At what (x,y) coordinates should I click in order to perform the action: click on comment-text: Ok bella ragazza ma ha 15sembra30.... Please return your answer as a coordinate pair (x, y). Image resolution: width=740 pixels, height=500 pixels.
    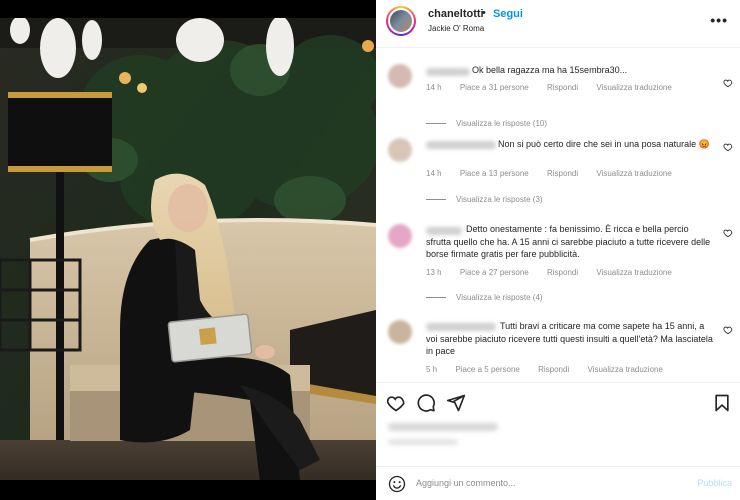
    Looking at the image, I should click on (550, 70).